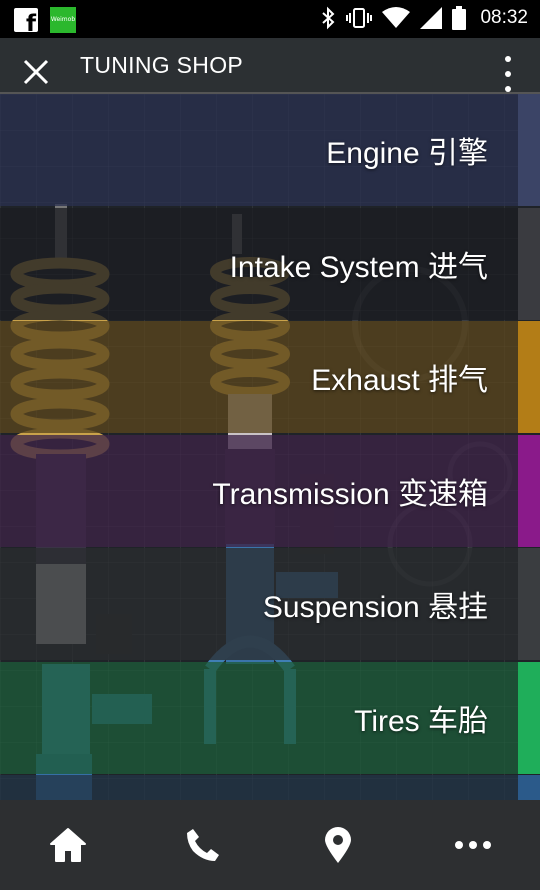  I want to click on category-label: Suspension 悬挂, so click(375, 607).